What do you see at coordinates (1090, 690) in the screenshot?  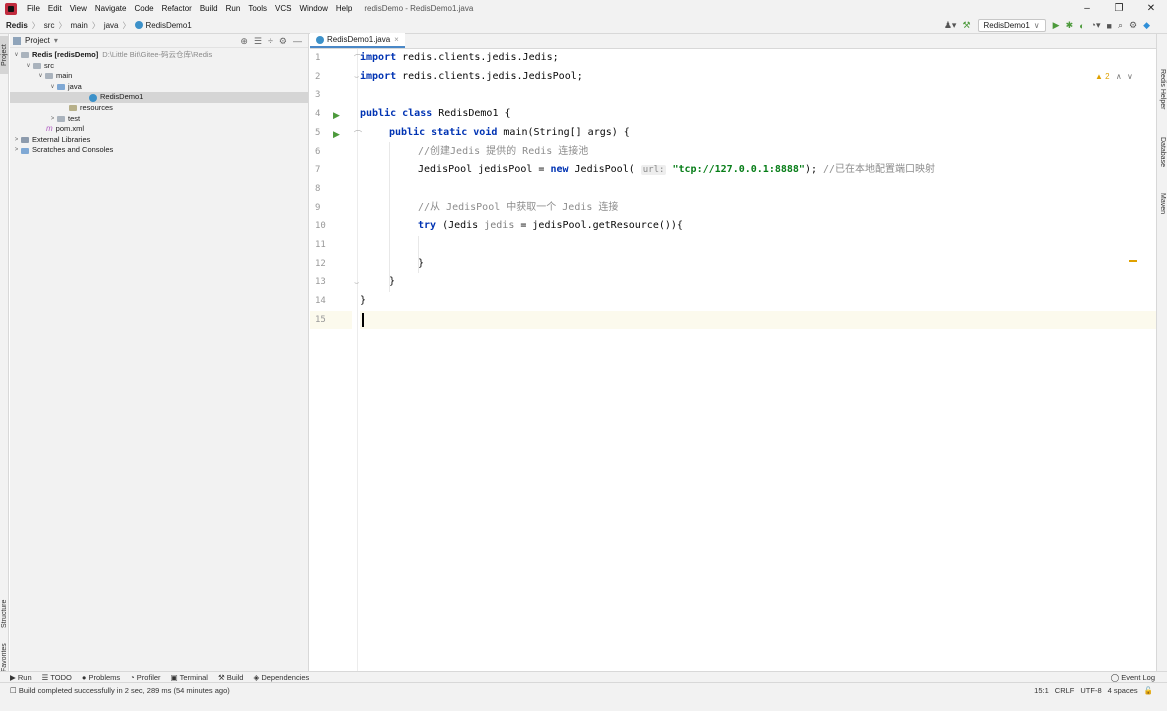 I see `file-encoding: UTF-8` at bounding box center [1090, 690].